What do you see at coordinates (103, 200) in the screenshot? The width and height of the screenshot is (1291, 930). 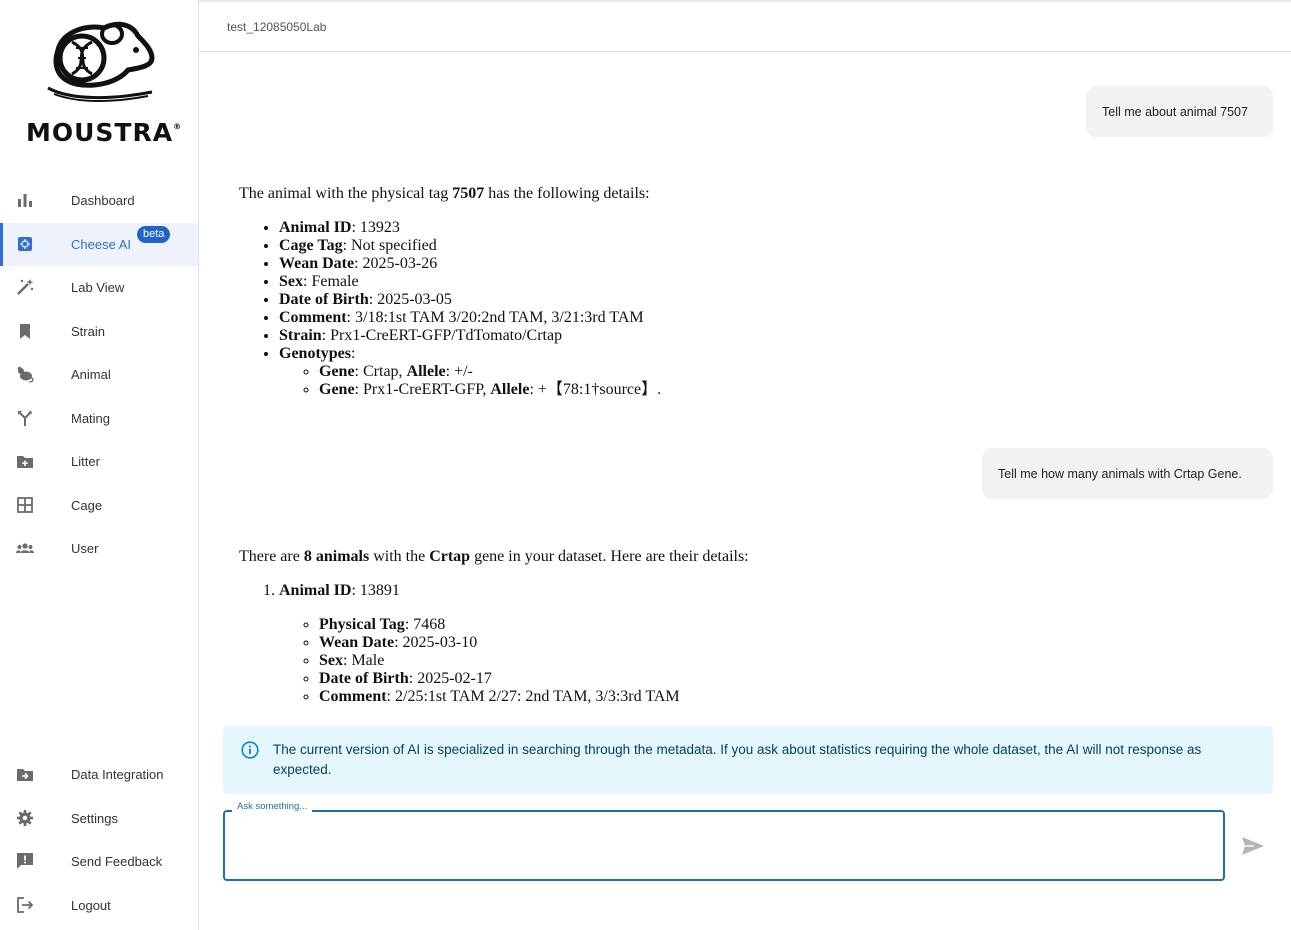 I see `sidebar-item-label: Dashboard` at bounding box center [103, 200].